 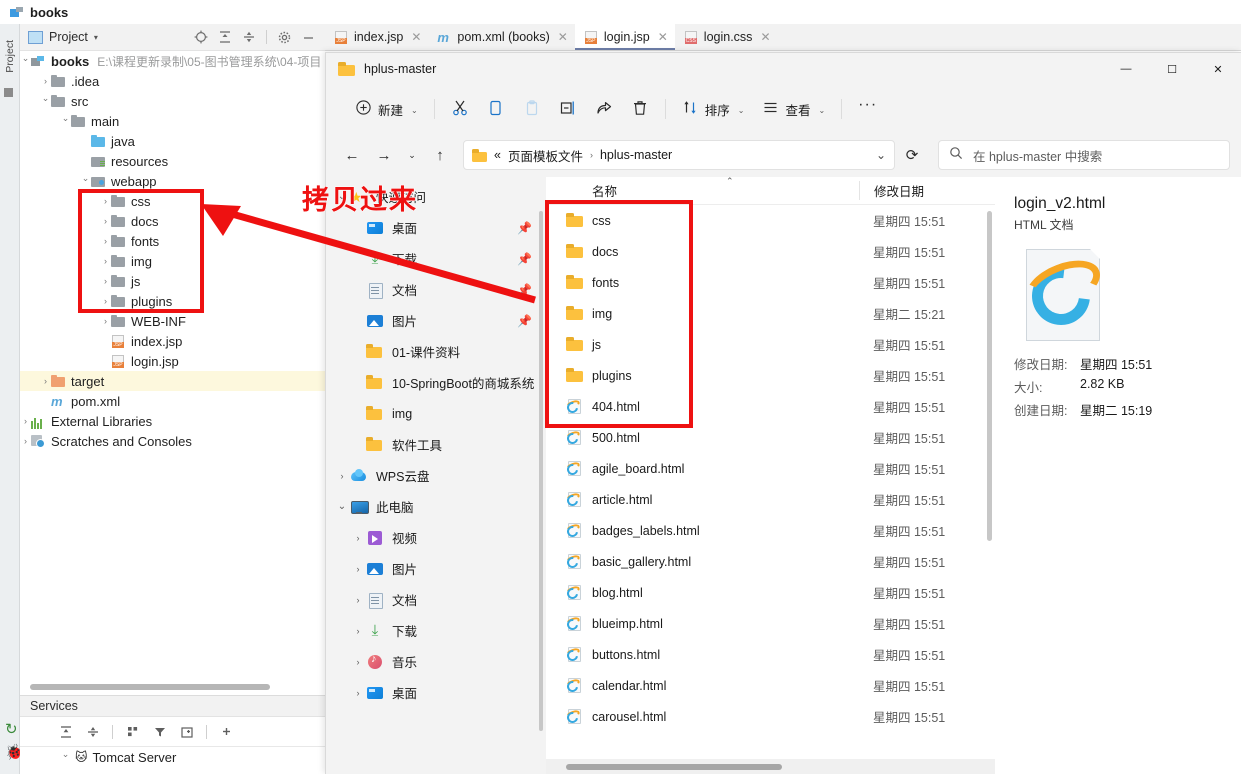 I want to click on nav-item--: › 文档, so click(x=436, y=599).